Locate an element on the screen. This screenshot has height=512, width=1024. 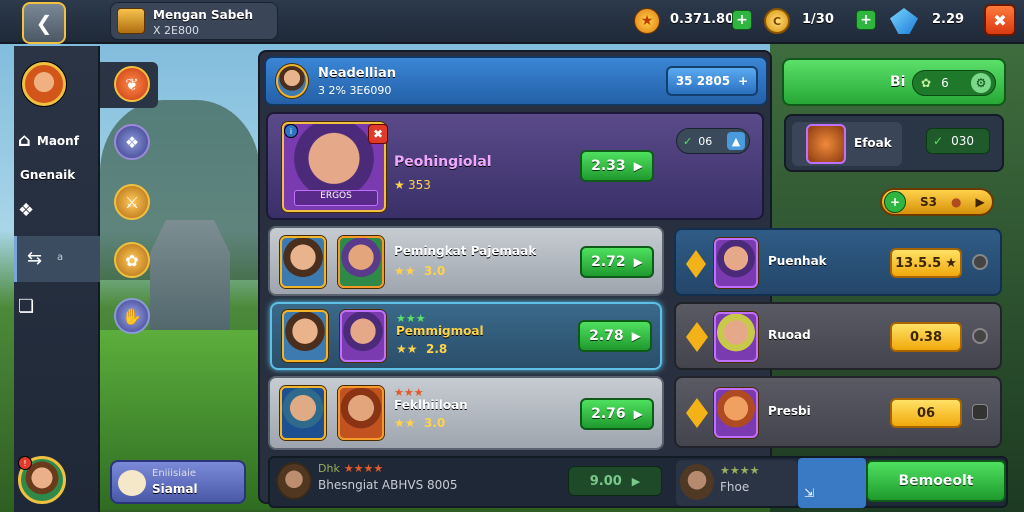
right-top-prefix: Bi is located at coordinates (898, 82).